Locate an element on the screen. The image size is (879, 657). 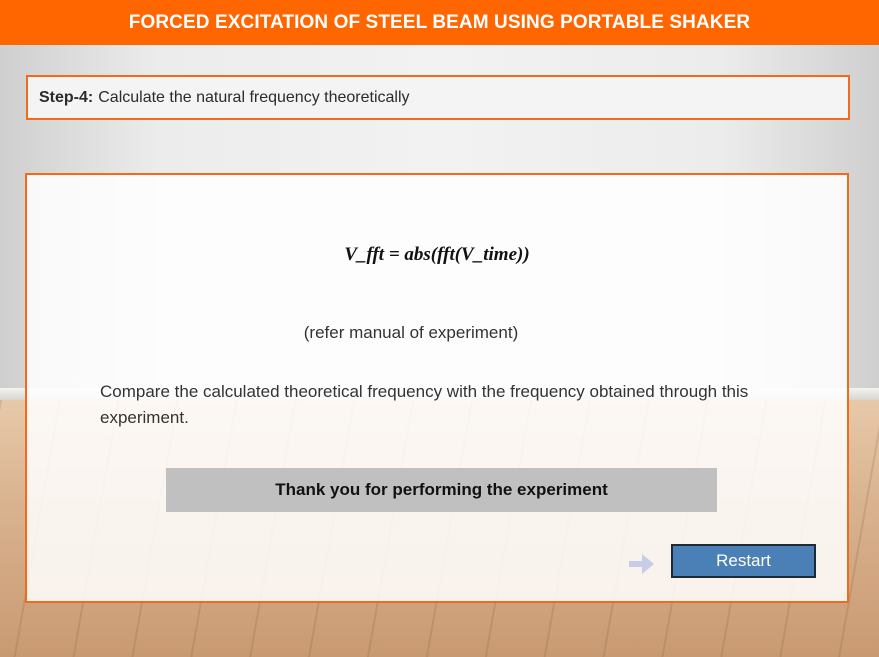
restart-button: Restart is located at coordinates (743, 561).